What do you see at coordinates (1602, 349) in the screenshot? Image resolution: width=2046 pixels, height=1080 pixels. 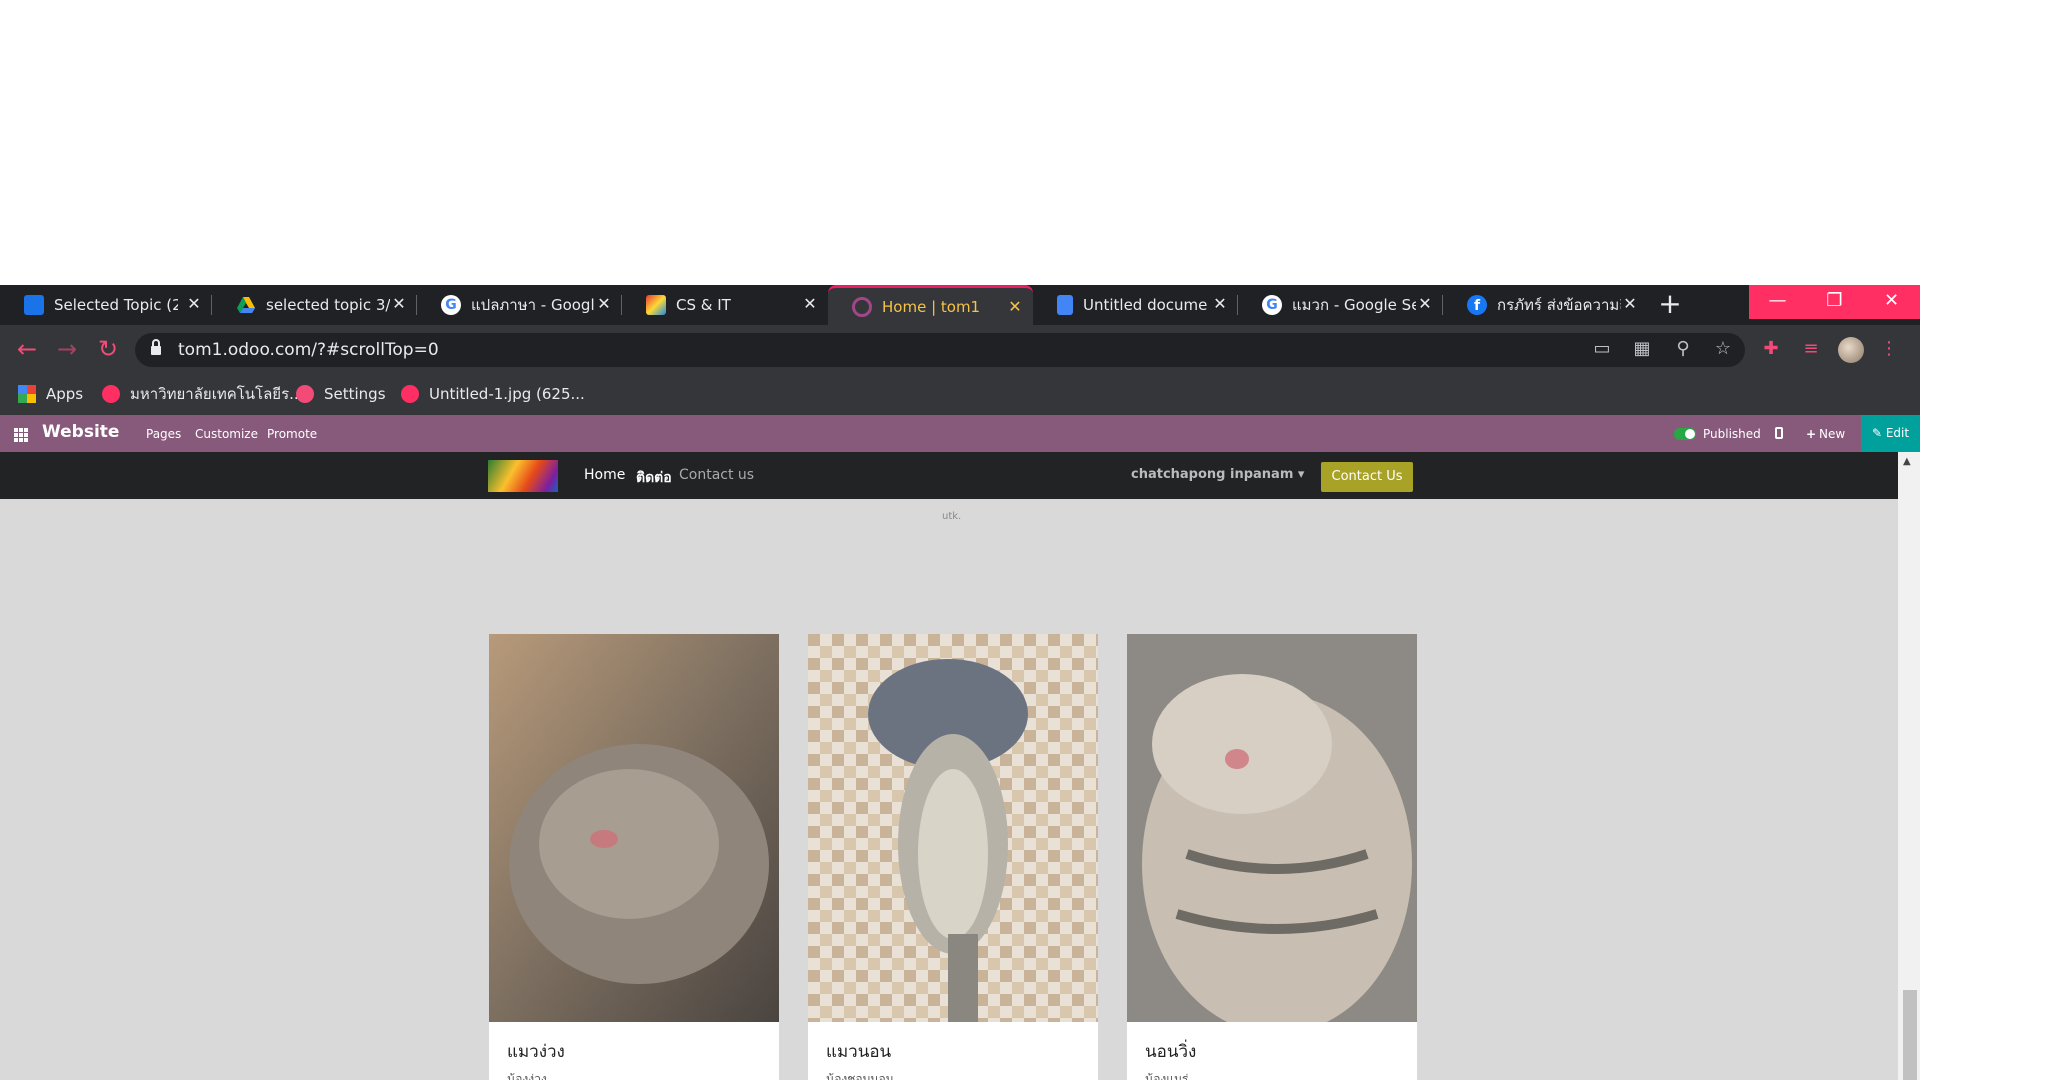 I see `cast-icon: ▭` at bounding box center [1602, 349].